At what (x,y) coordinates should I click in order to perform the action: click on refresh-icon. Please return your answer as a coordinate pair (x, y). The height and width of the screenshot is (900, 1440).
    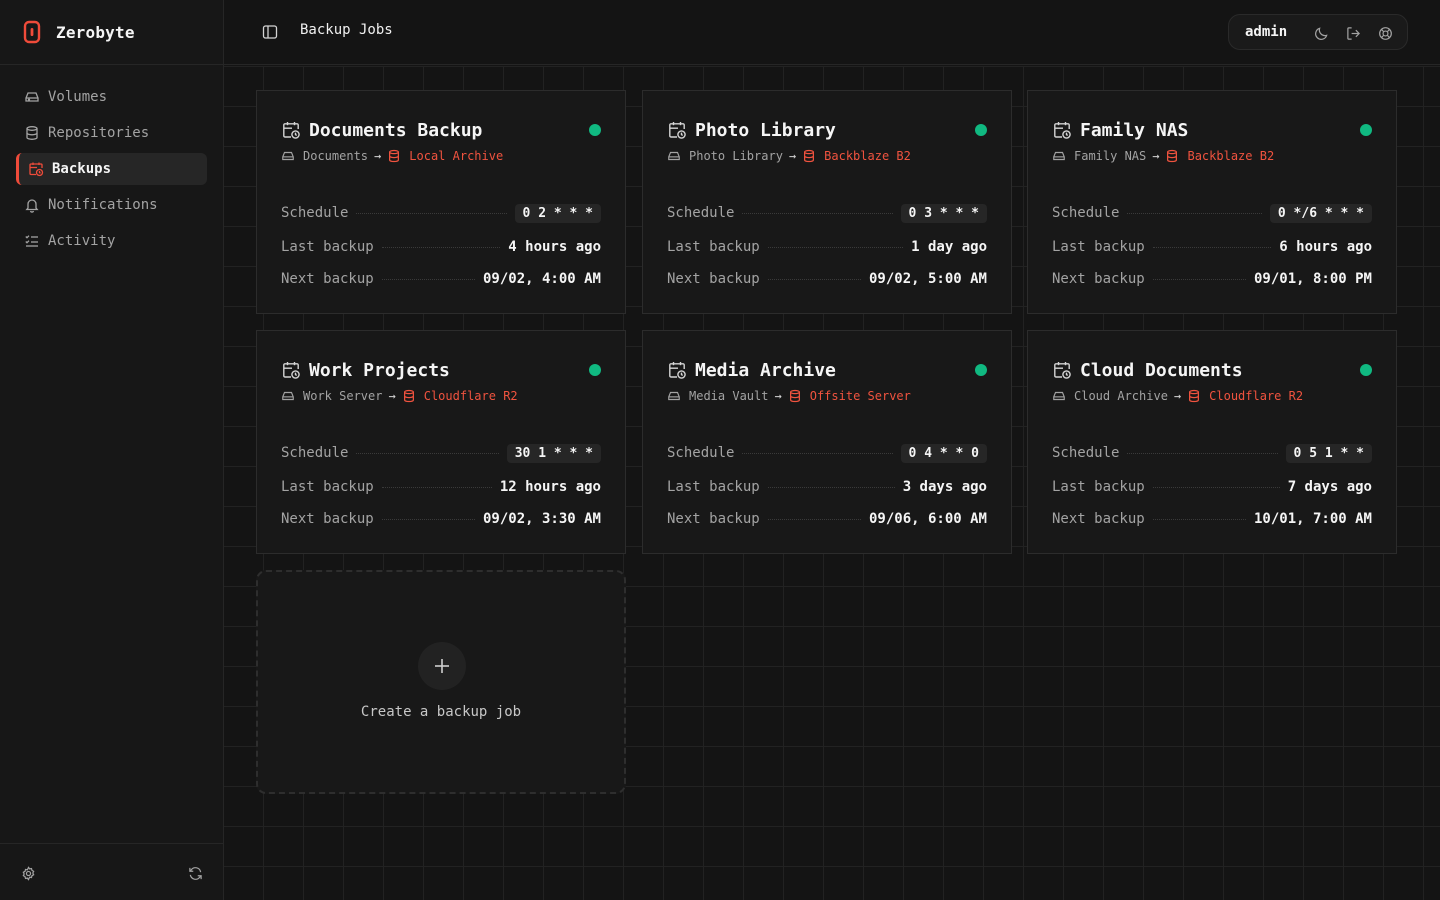
    Looking at the image, I should click on (195, 873).